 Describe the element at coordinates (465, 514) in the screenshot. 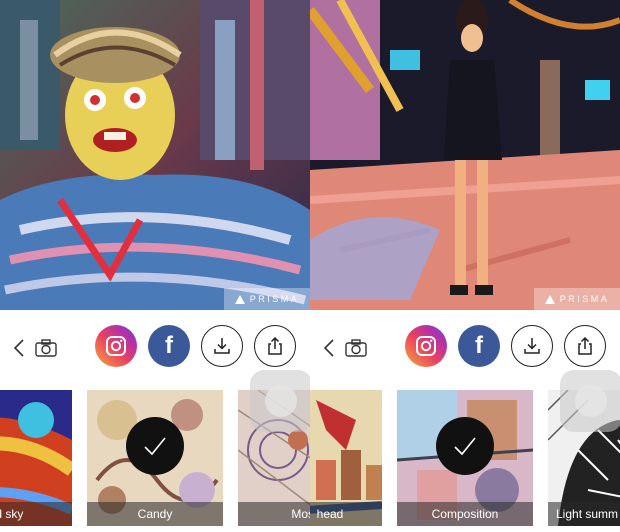

I see `filter-label: Composition` at that location.